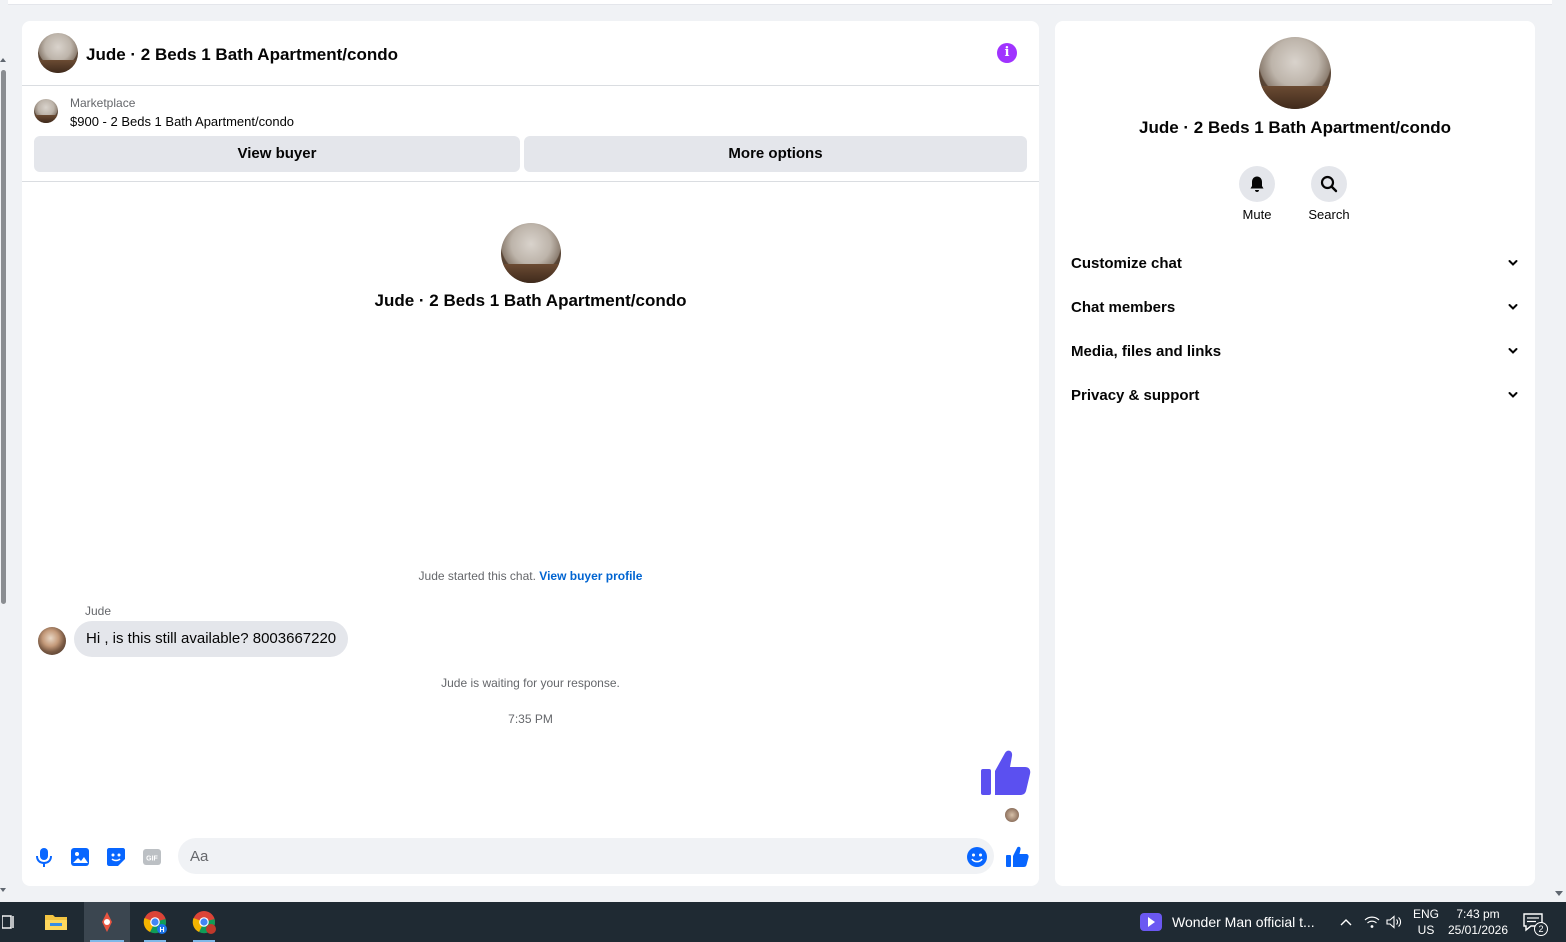 The width and height of the screenshot is (1566, 942). Describe the element at coordinates (1005, 773) in the screenshot. I see `sent-like-icon` at that location.